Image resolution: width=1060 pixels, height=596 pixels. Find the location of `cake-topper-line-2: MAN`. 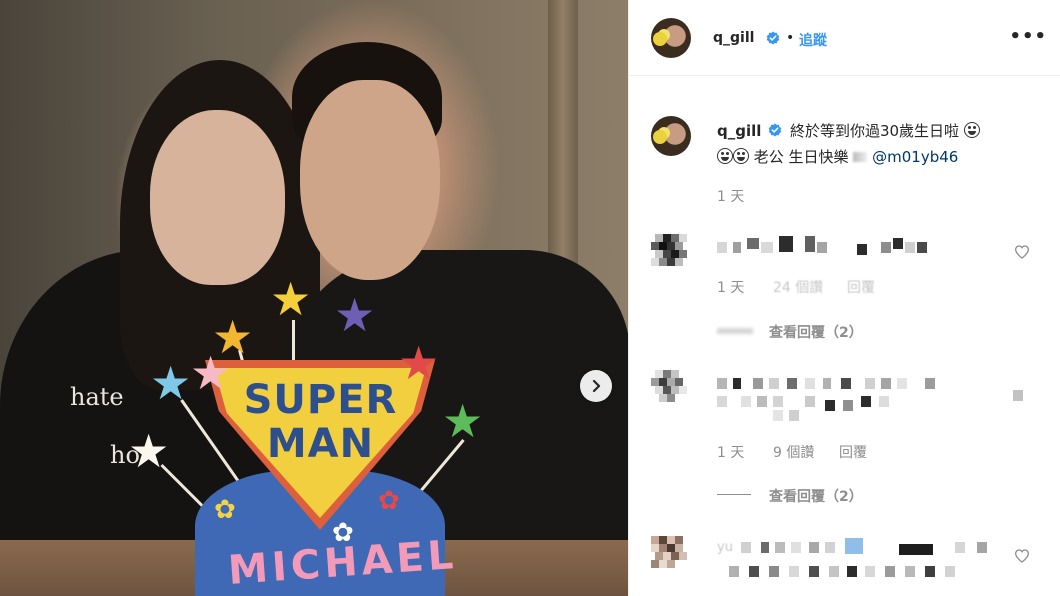

cake-topper-line-2: MAN is located at coordinates (320, 444).